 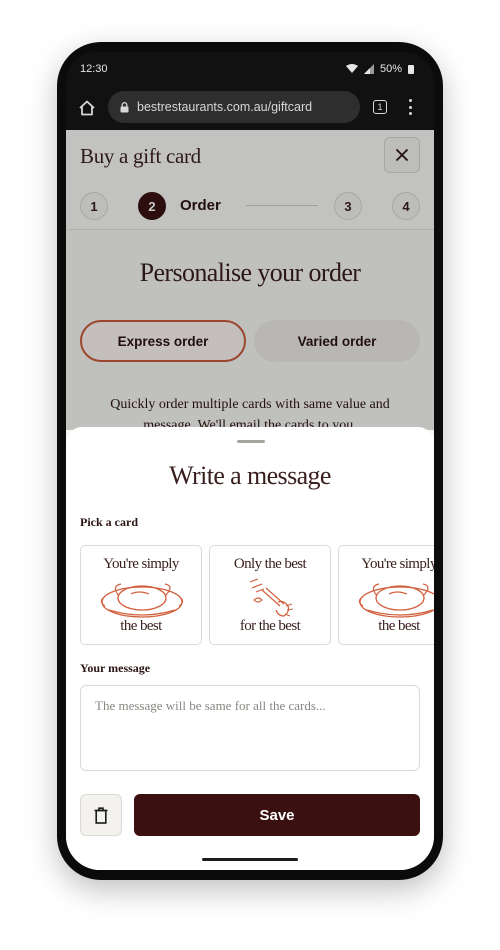 What do you see at coordinates (271, 597) in the screenshot?
I see `fork-illustration-icon` at bounding box center [271, 597].